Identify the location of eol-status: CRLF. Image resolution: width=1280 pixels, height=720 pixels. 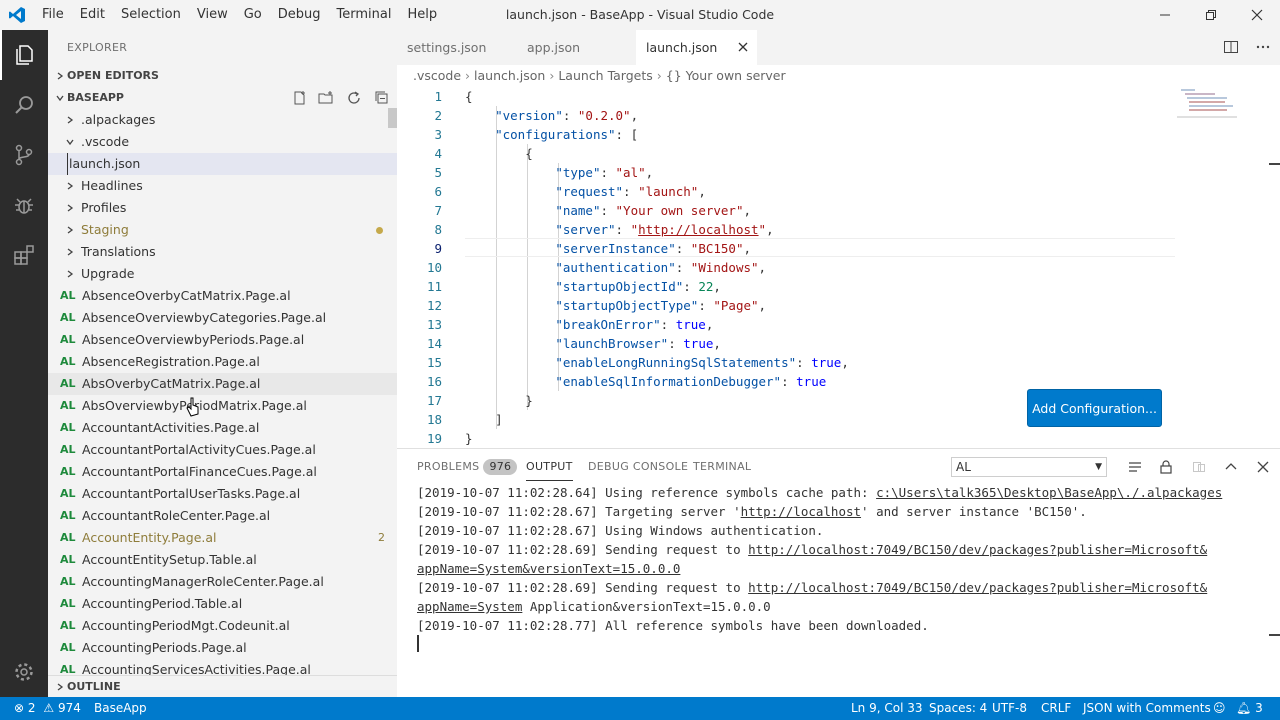
(1056, 708).